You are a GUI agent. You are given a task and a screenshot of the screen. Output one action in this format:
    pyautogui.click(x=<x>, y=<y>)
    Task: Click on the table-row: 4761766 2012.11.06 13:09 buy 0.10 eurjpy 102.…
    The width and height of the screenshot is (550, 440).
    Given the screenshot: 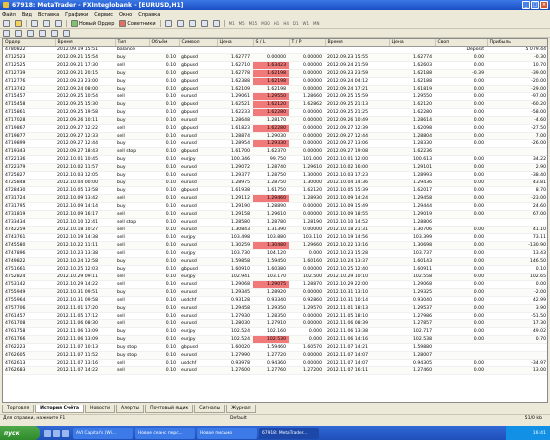 What is the action you would take?
    pyautogui.click(x=275, y=339)
    